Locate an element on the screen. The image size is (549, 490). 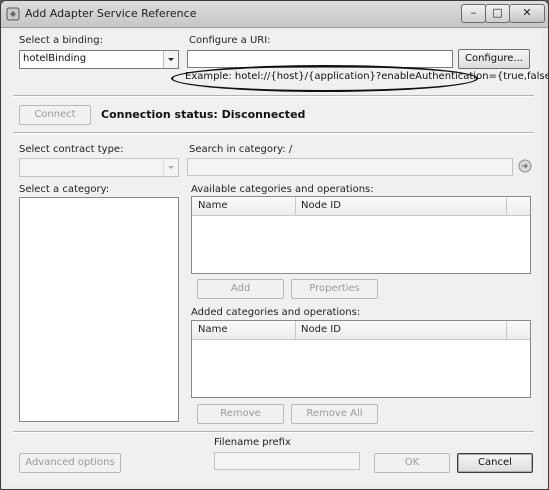
search-input is located at coordinates (350, 167).